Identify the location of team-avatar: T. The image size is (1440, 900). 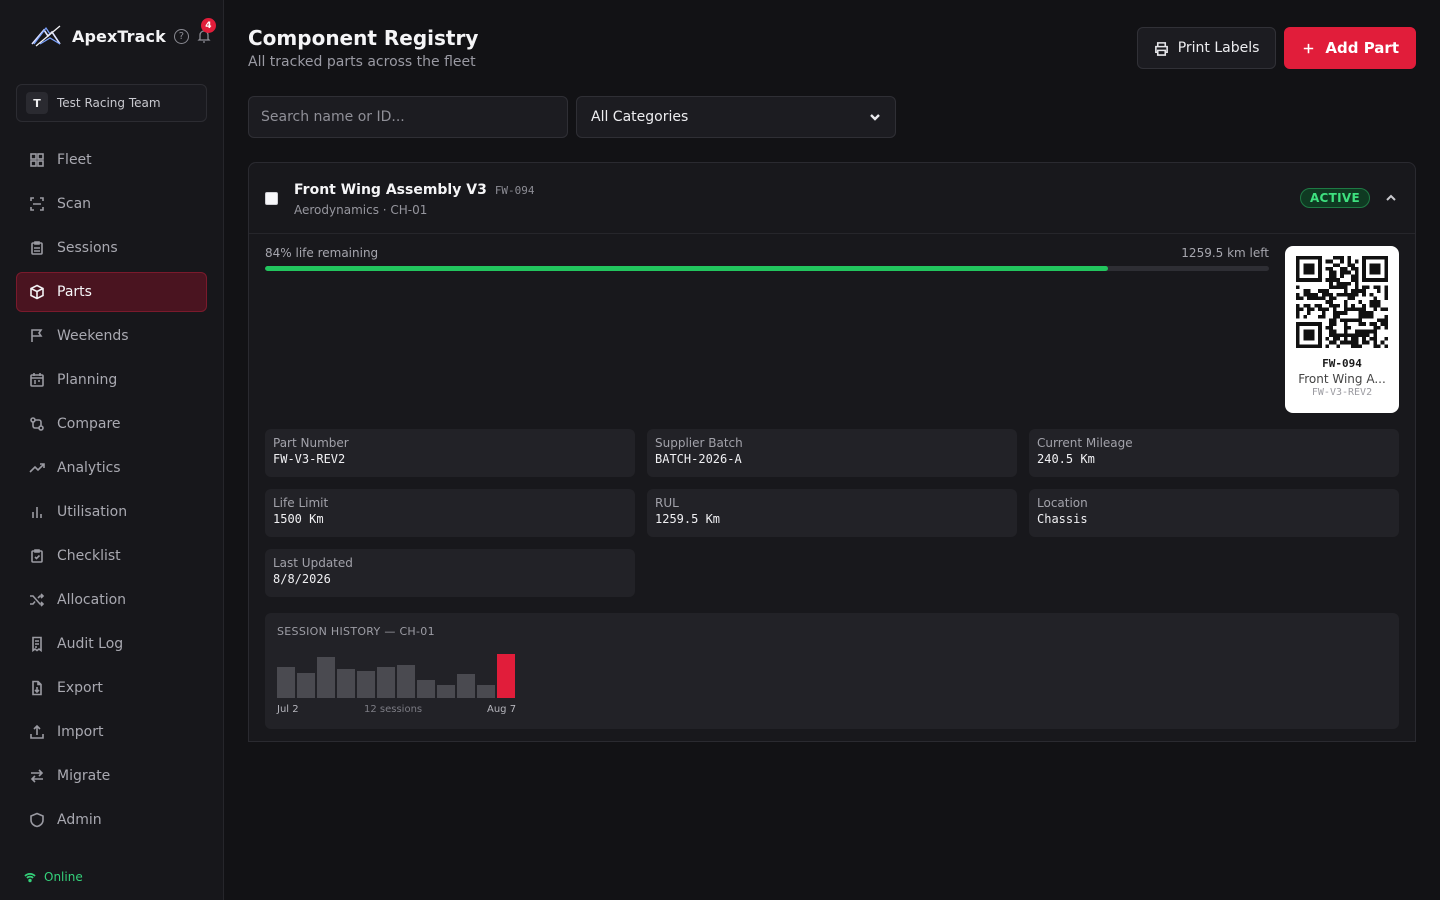
(37, 103).